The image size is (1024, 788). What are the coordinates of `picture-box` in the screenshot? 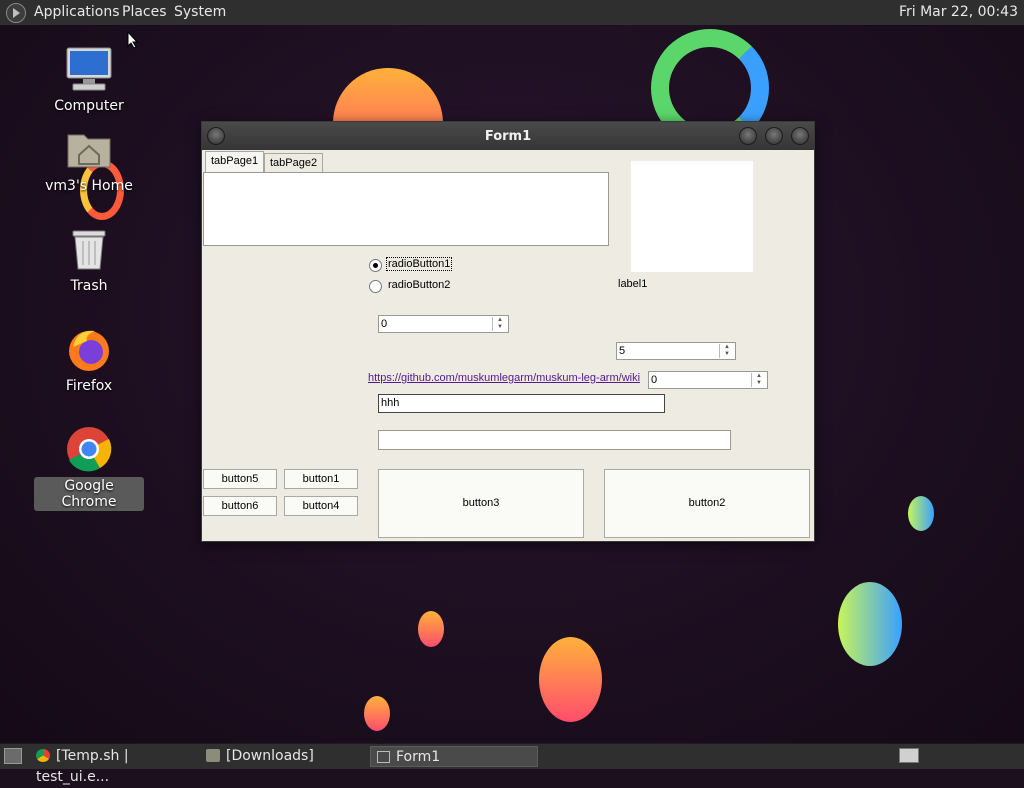 It's located at (692, 216).